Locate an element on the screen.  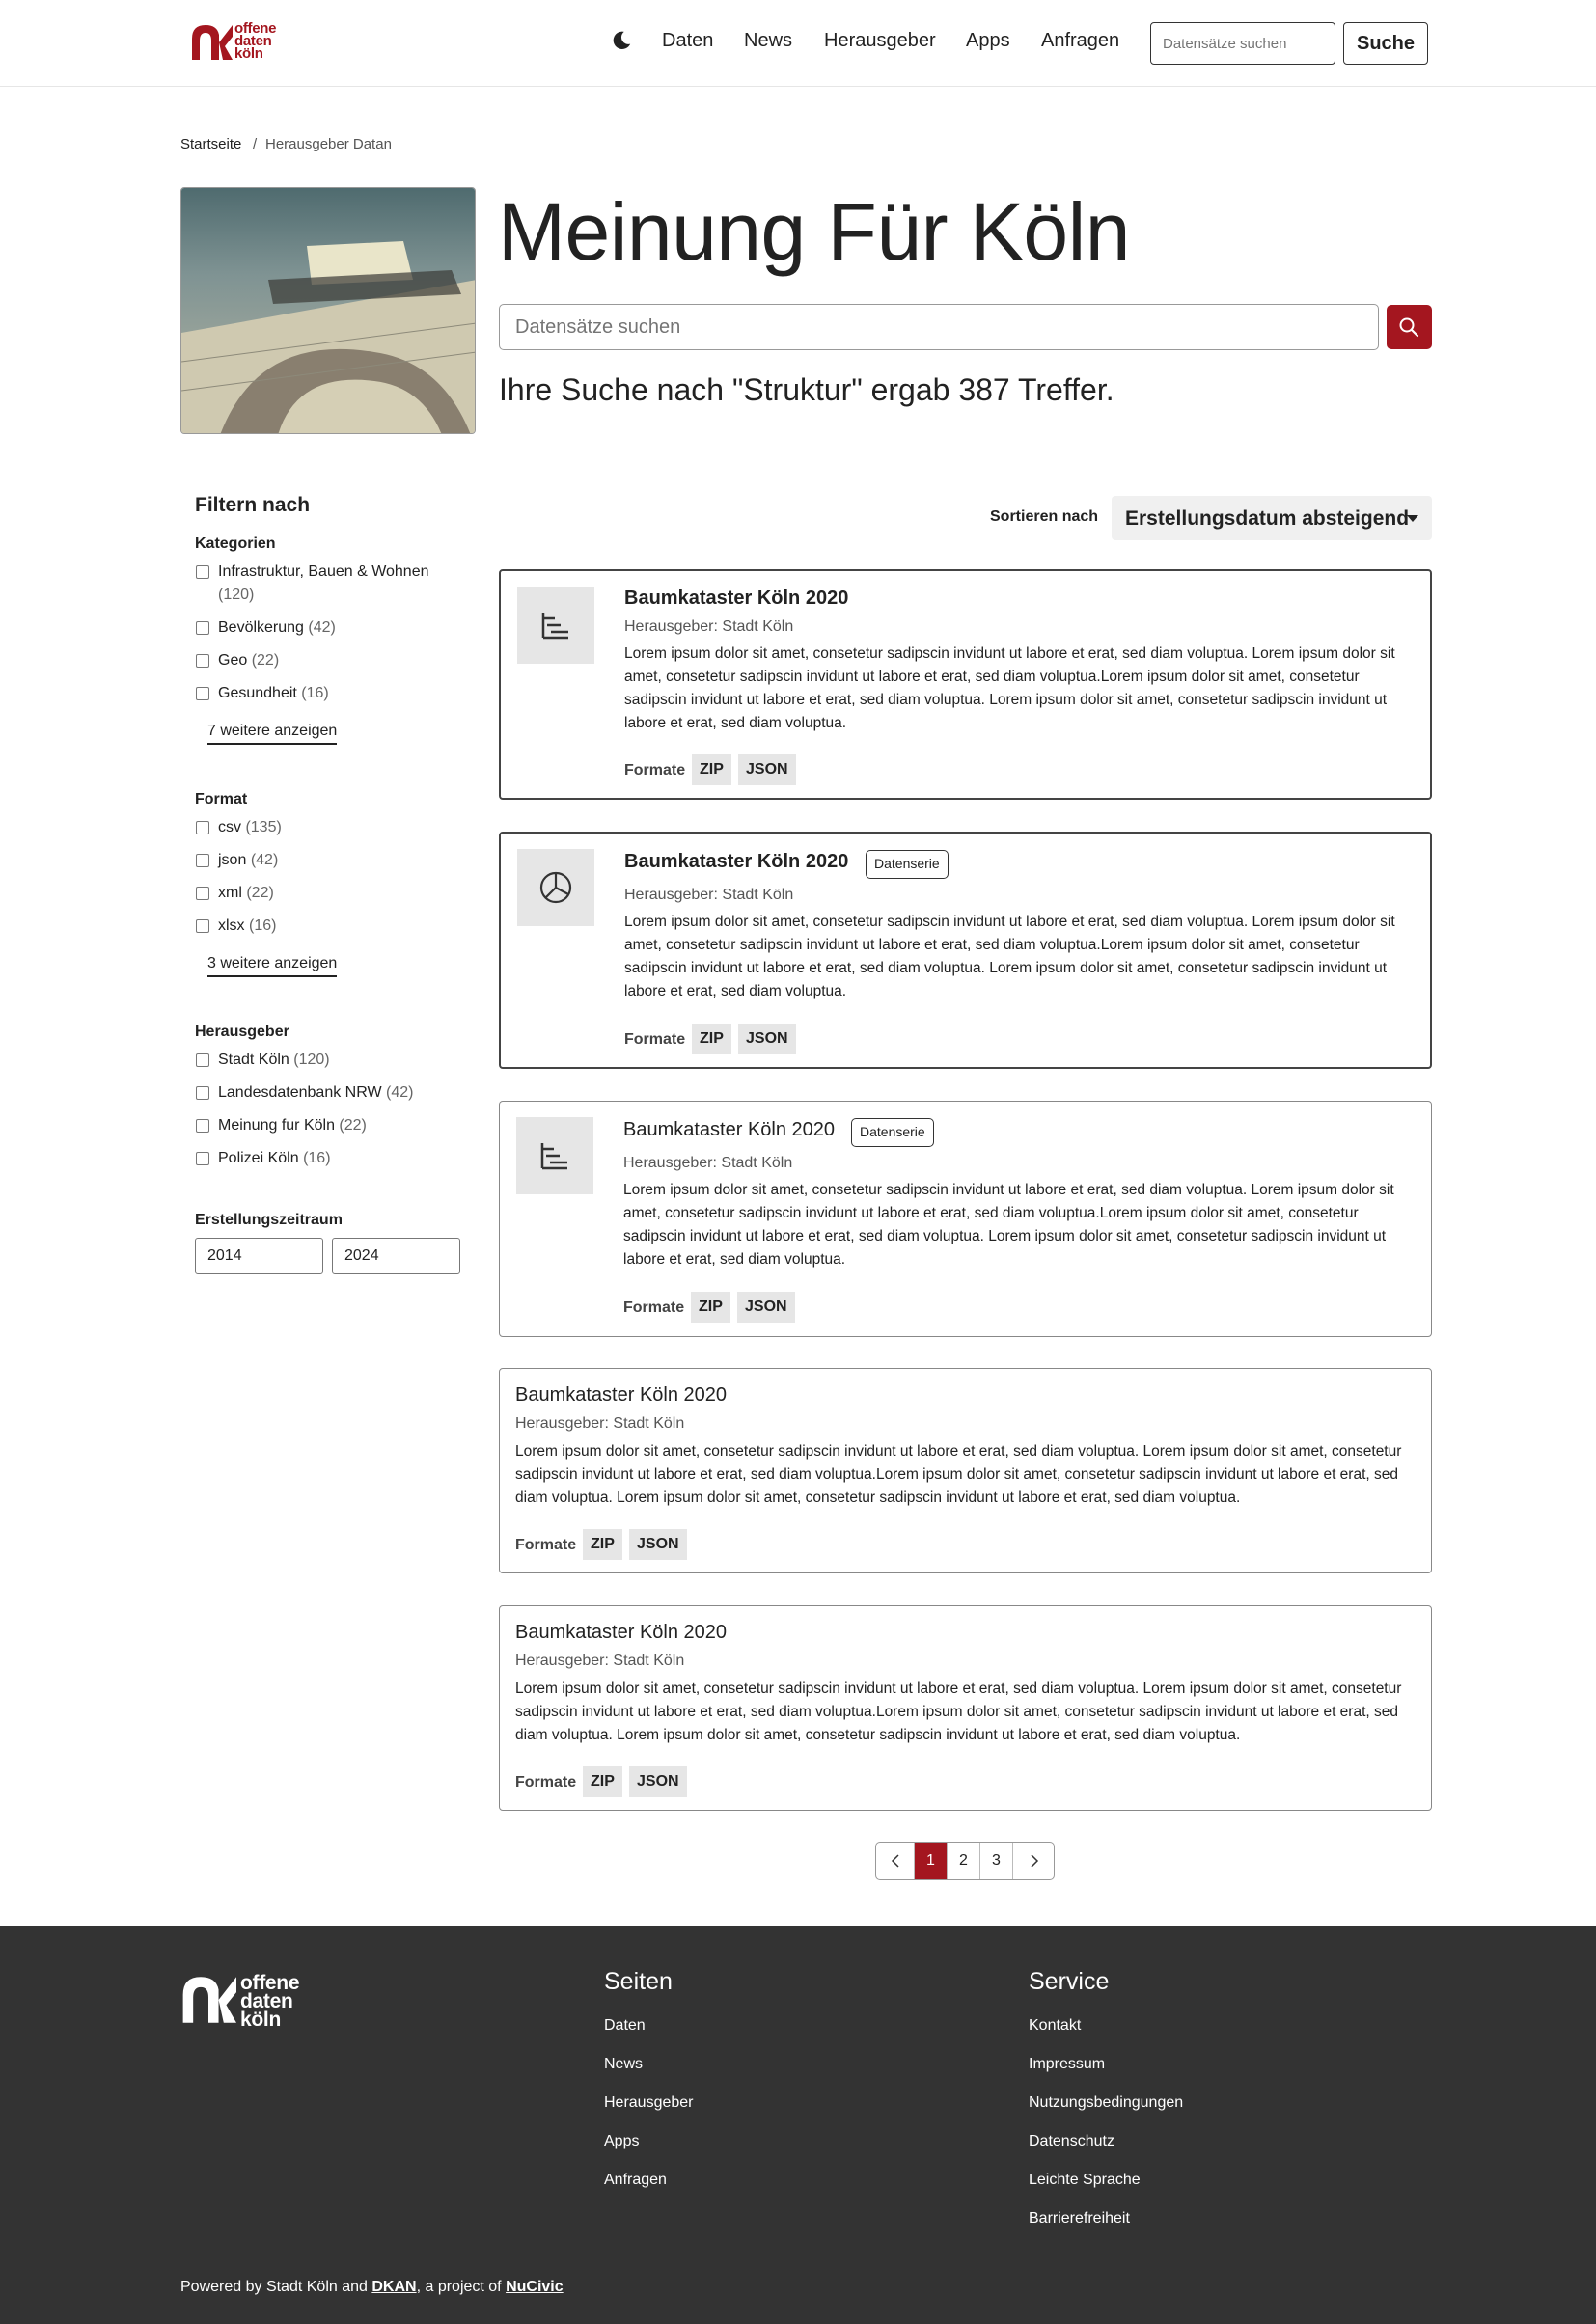
logo: offene daten köln is located at coordinates (258, 42).